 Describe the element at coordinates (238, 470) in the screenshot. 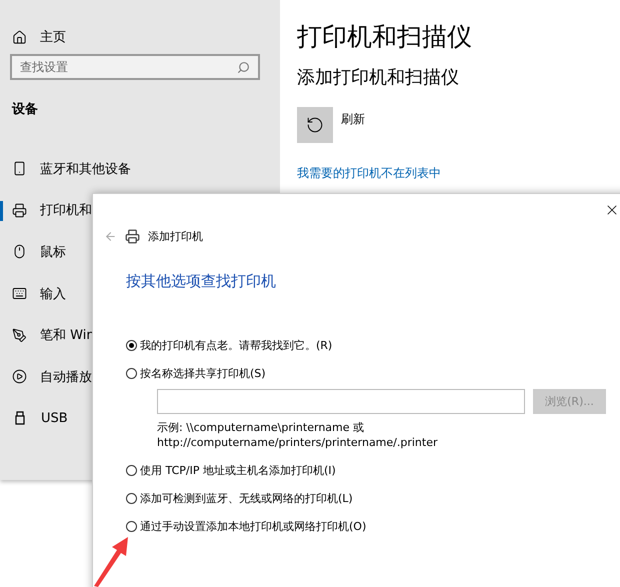

I see `option-label: 使用 TCP/IP 地址或主机名添加打印机(I)` at that location.